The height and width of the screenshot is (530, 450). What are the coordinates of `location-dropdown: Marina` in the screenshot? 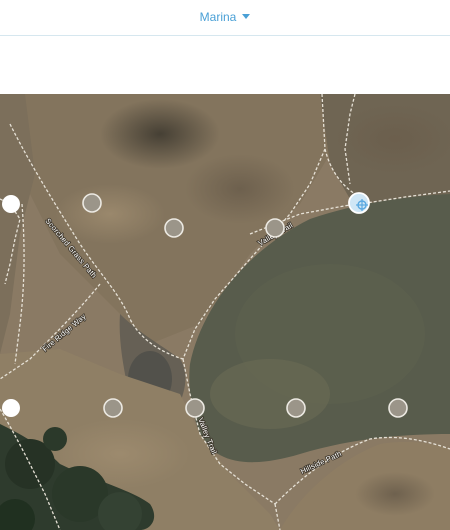 It's located at (225, 17).